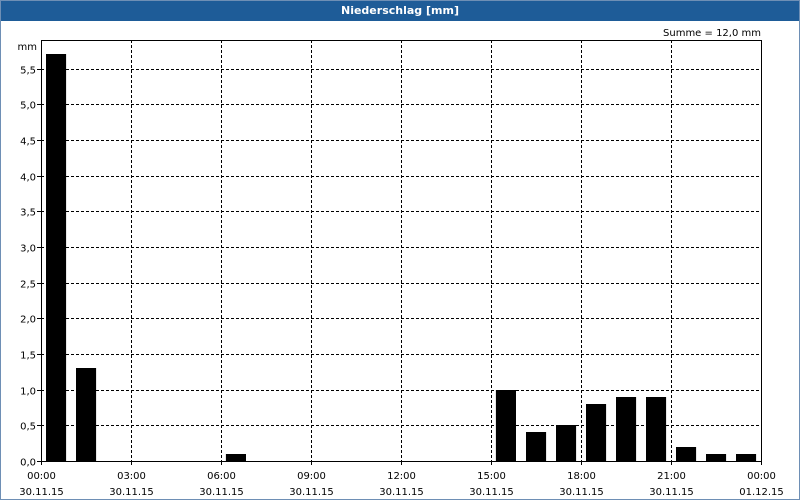 This screenshot has height=500, width=800. What do you see at coordinates (28, 71) in the screenshot?
I see `y-tick-label: 5,5` at bounding box center [28, 71].